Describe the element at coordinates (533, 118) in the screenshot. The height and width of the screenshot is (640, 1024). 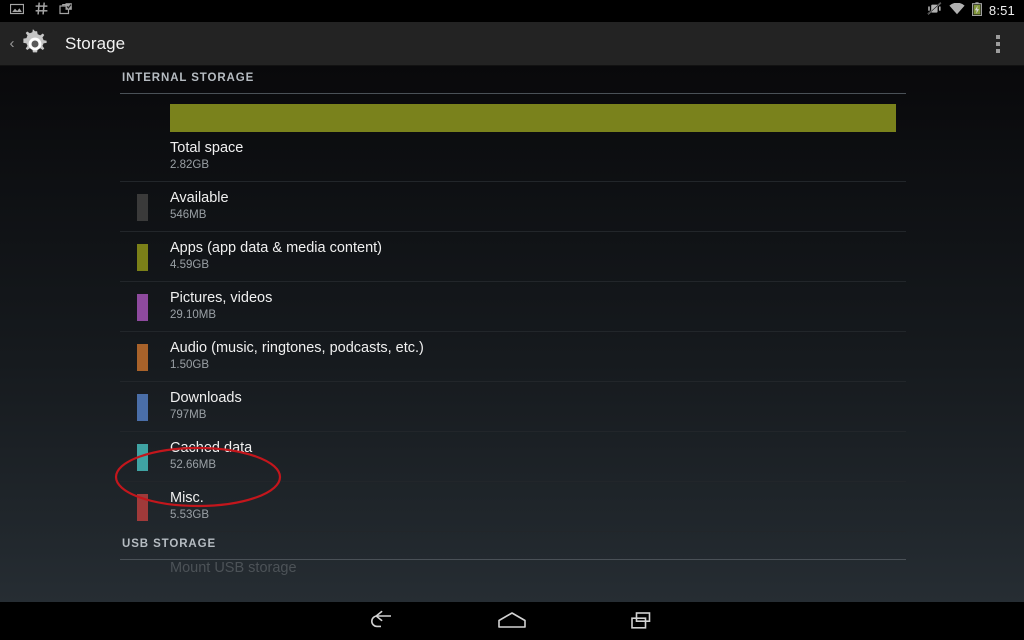
I see `storage-usage-bar` at that location.